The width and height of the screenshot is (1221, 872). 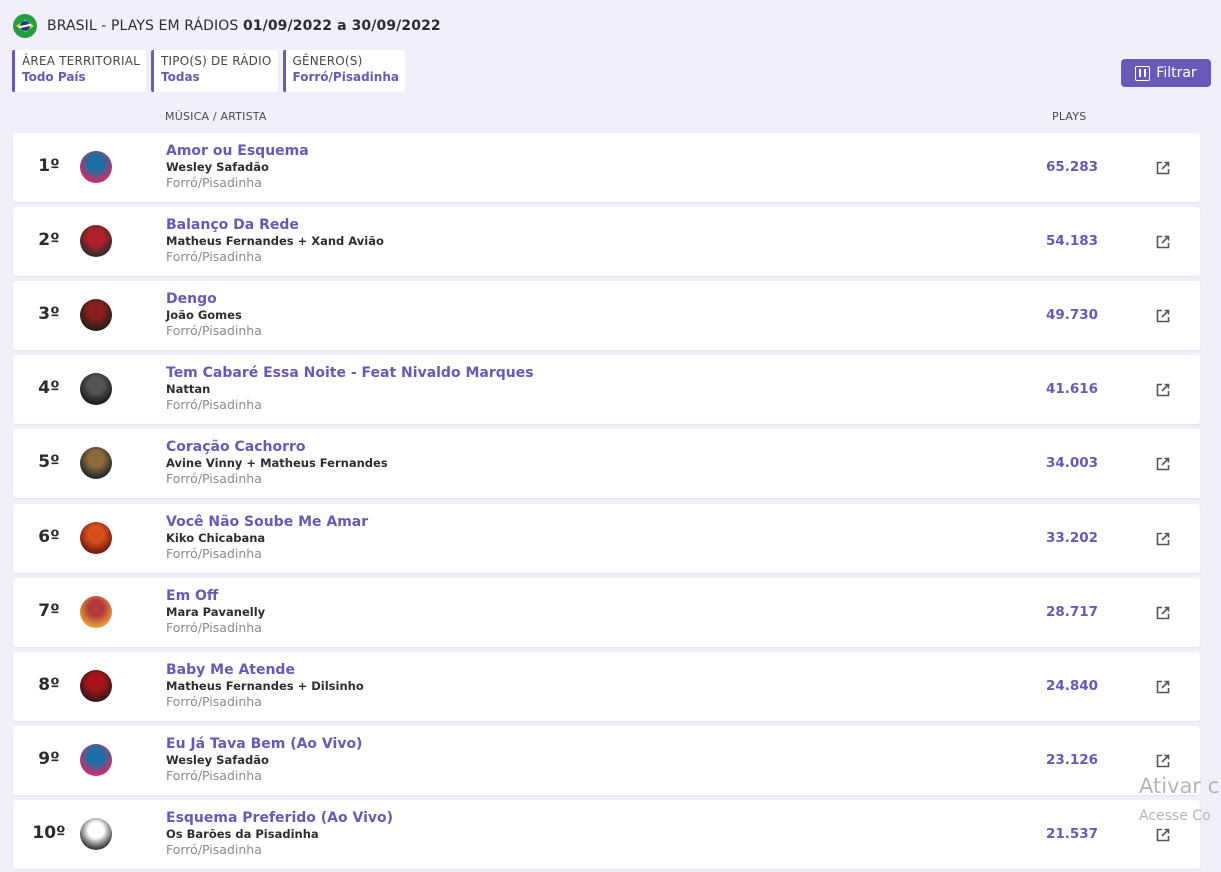 I want to click on rank-position: 2º, so click(x=49, y=240).